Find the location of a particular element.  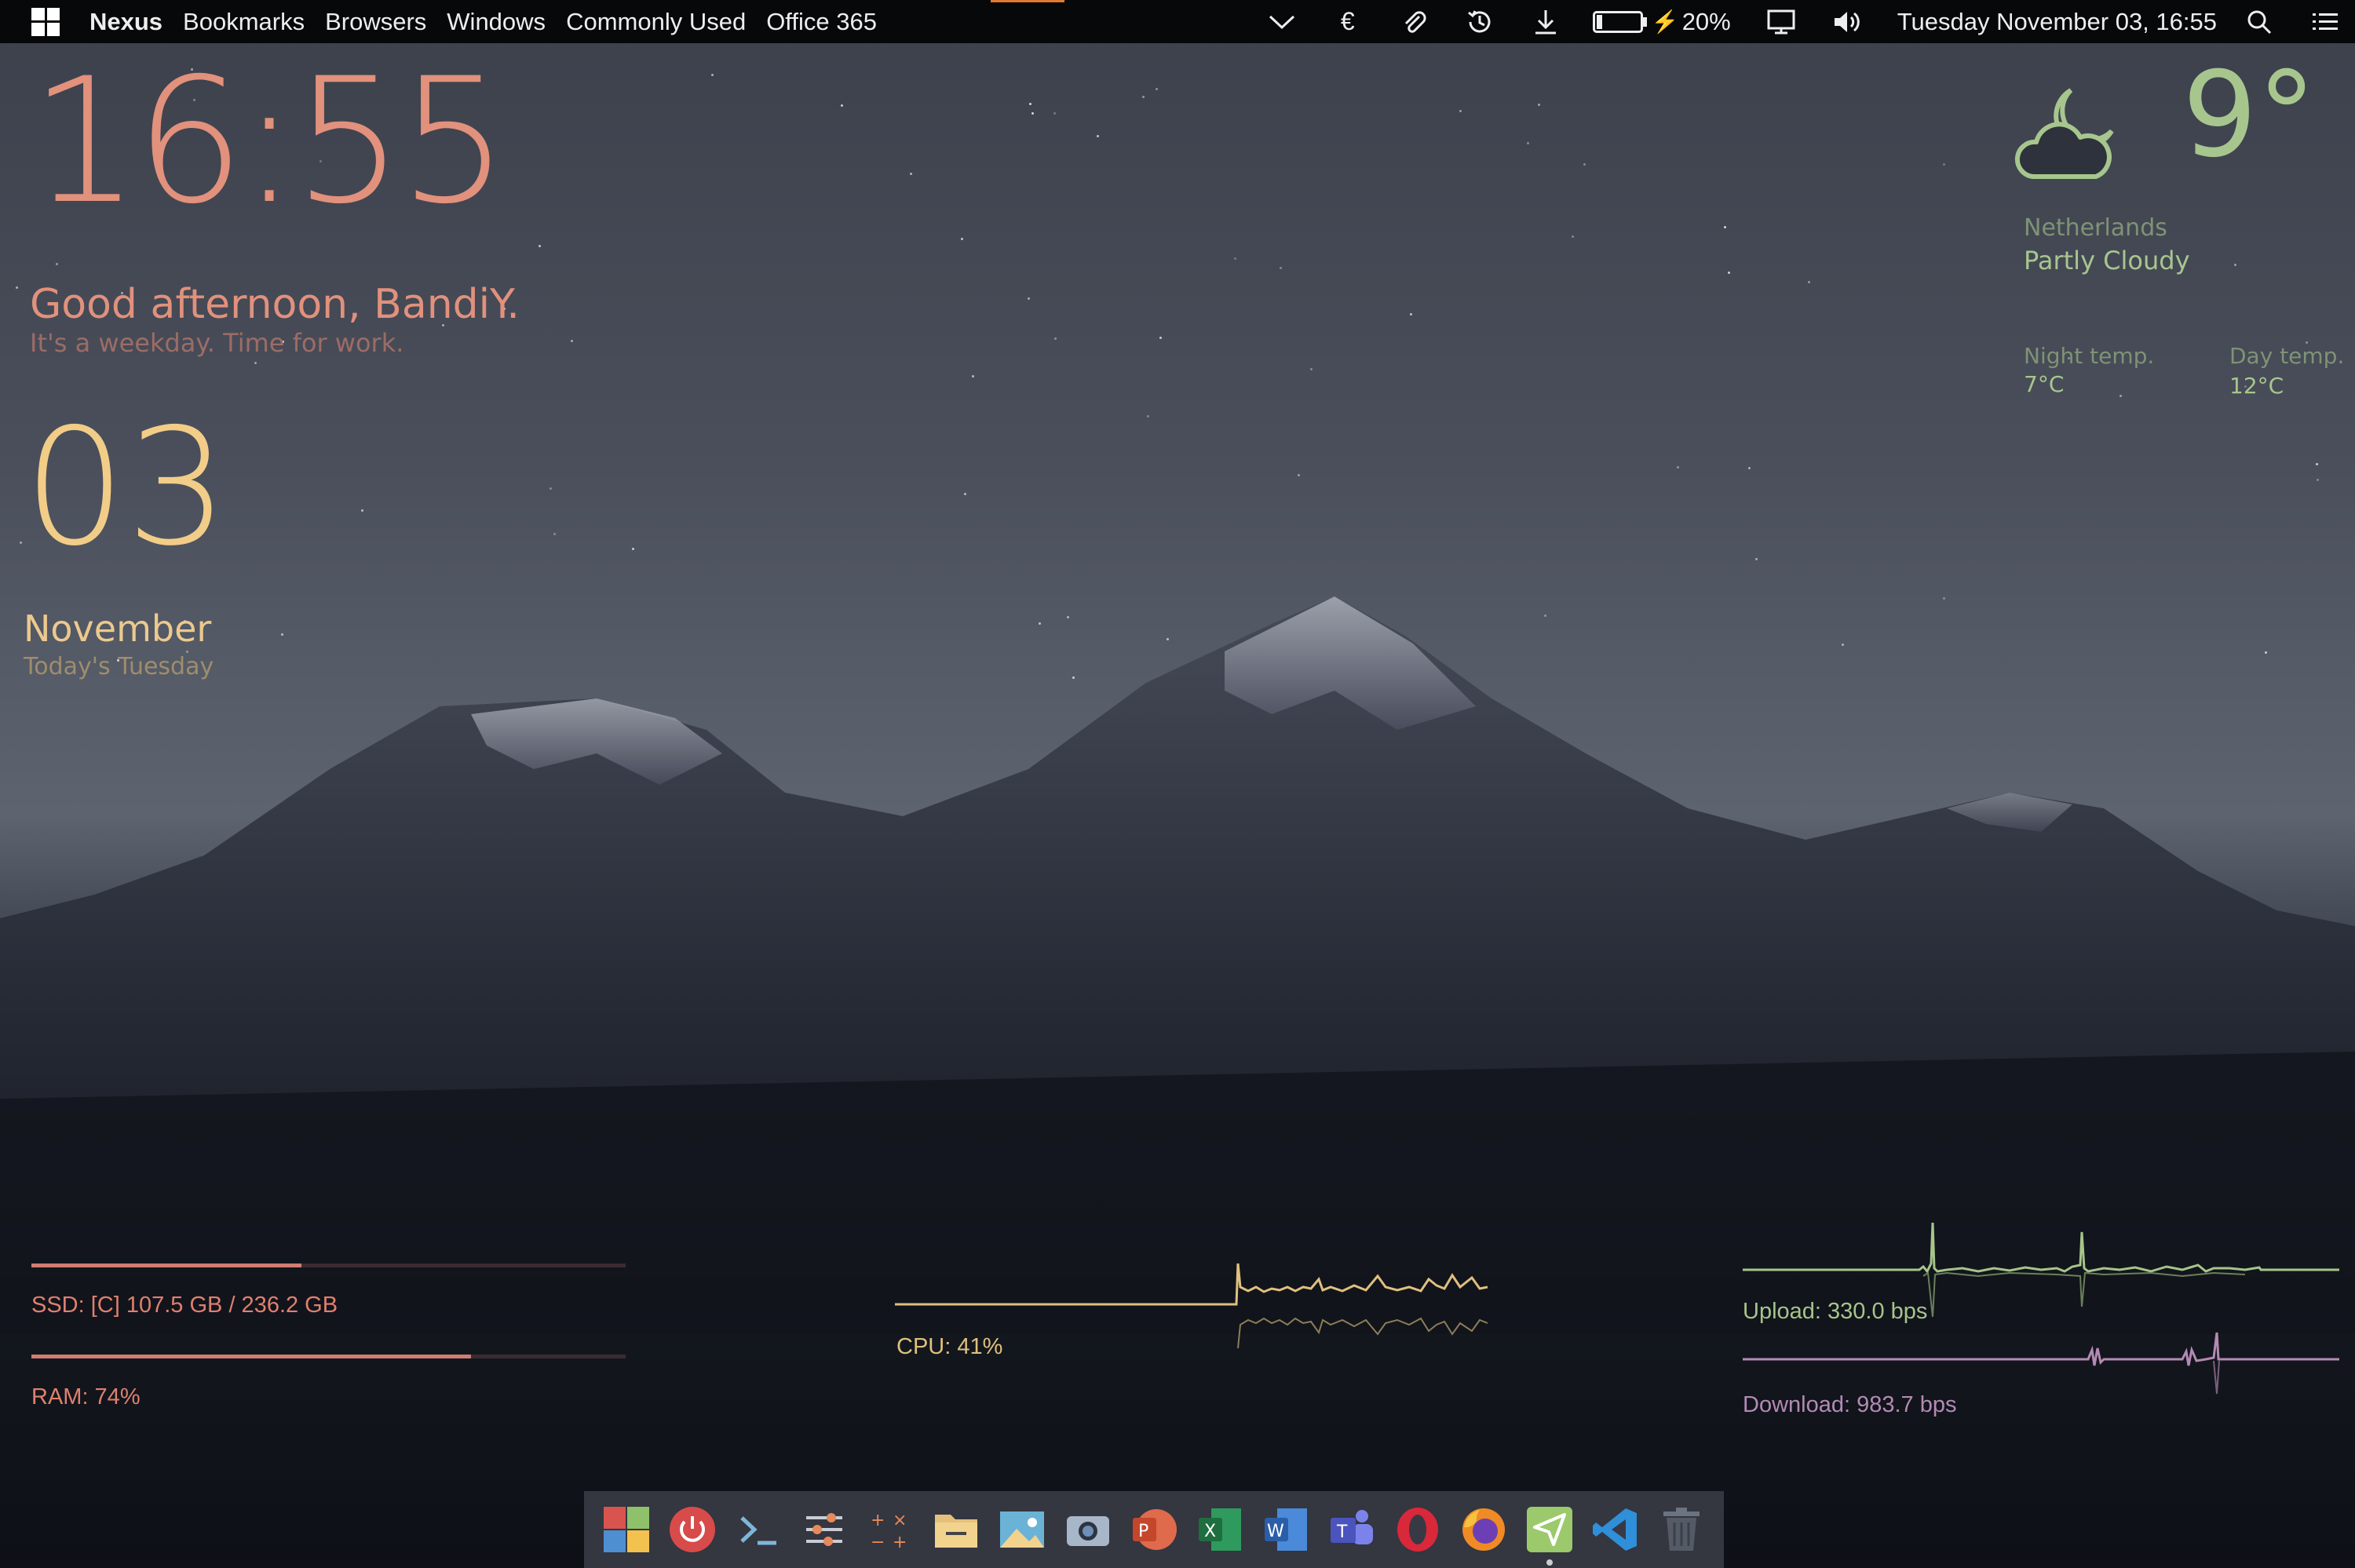

date-subtitle: Today's Tuesday is located at coordinates (119, 666).